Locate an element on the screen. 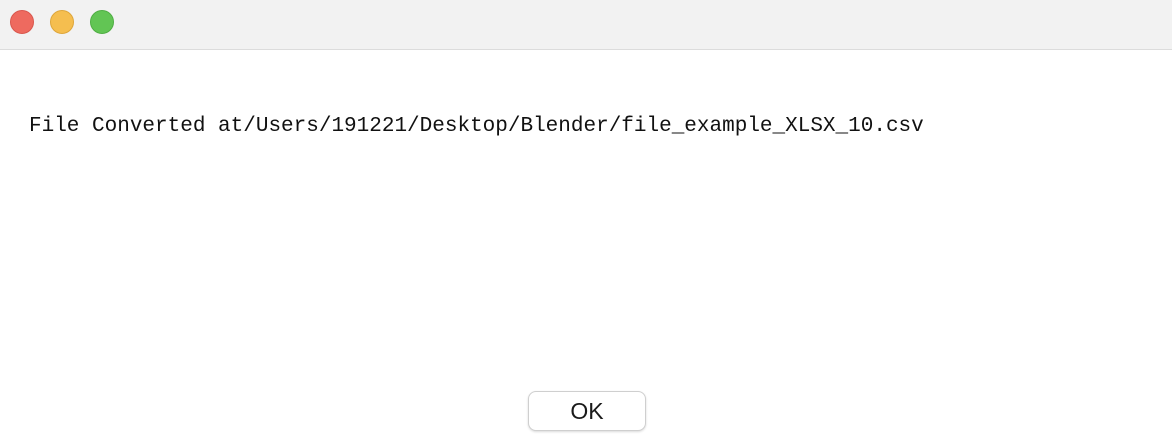  zoom-icon is located at coordinates (102, 22).